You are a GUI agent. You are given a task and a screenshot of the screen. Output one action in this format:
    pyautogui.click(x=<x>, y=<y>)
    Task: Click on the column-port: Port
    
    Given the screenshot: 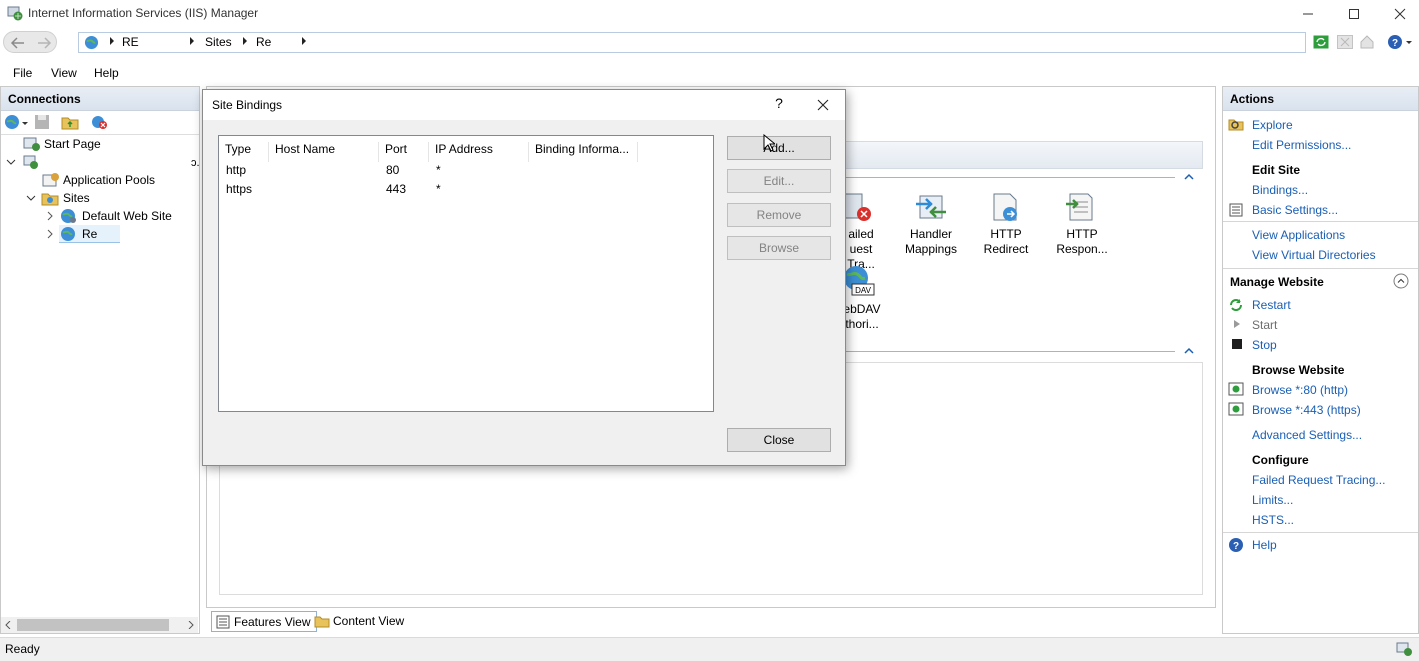 What is the action you would take?
    pyautogui.click(x=404, y=152)
    